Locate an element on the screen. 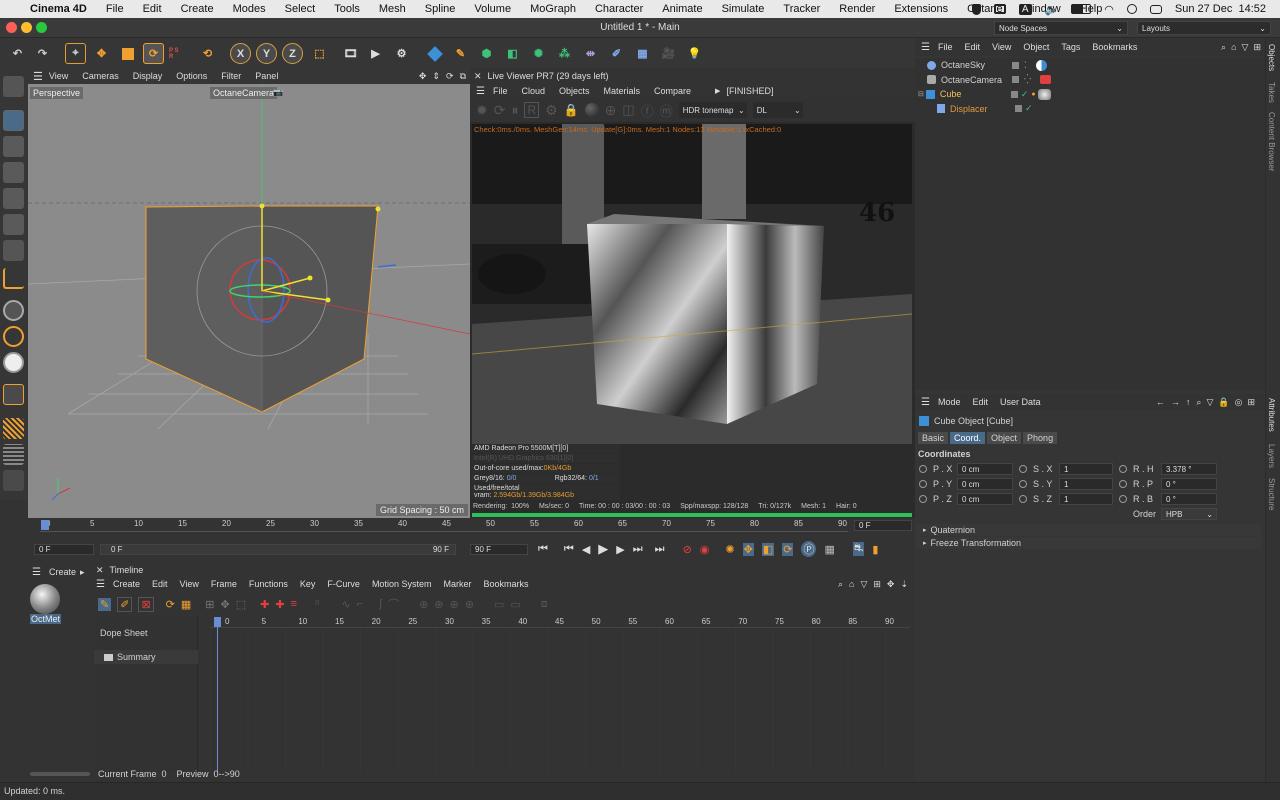  material-thumbnail is located at coordinates (45, 599).